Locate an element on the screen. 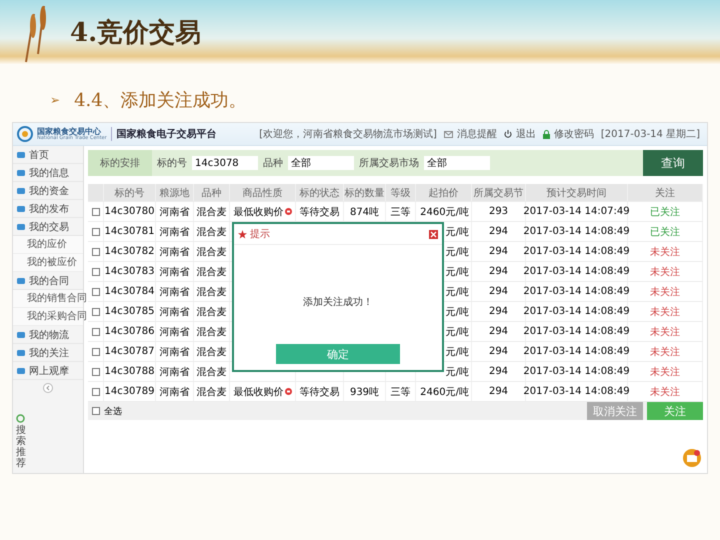 Image resolution: width=720 pixels, height=540 pixels. sidebar-item: 我的发布 is located at coordinates (48, 209).